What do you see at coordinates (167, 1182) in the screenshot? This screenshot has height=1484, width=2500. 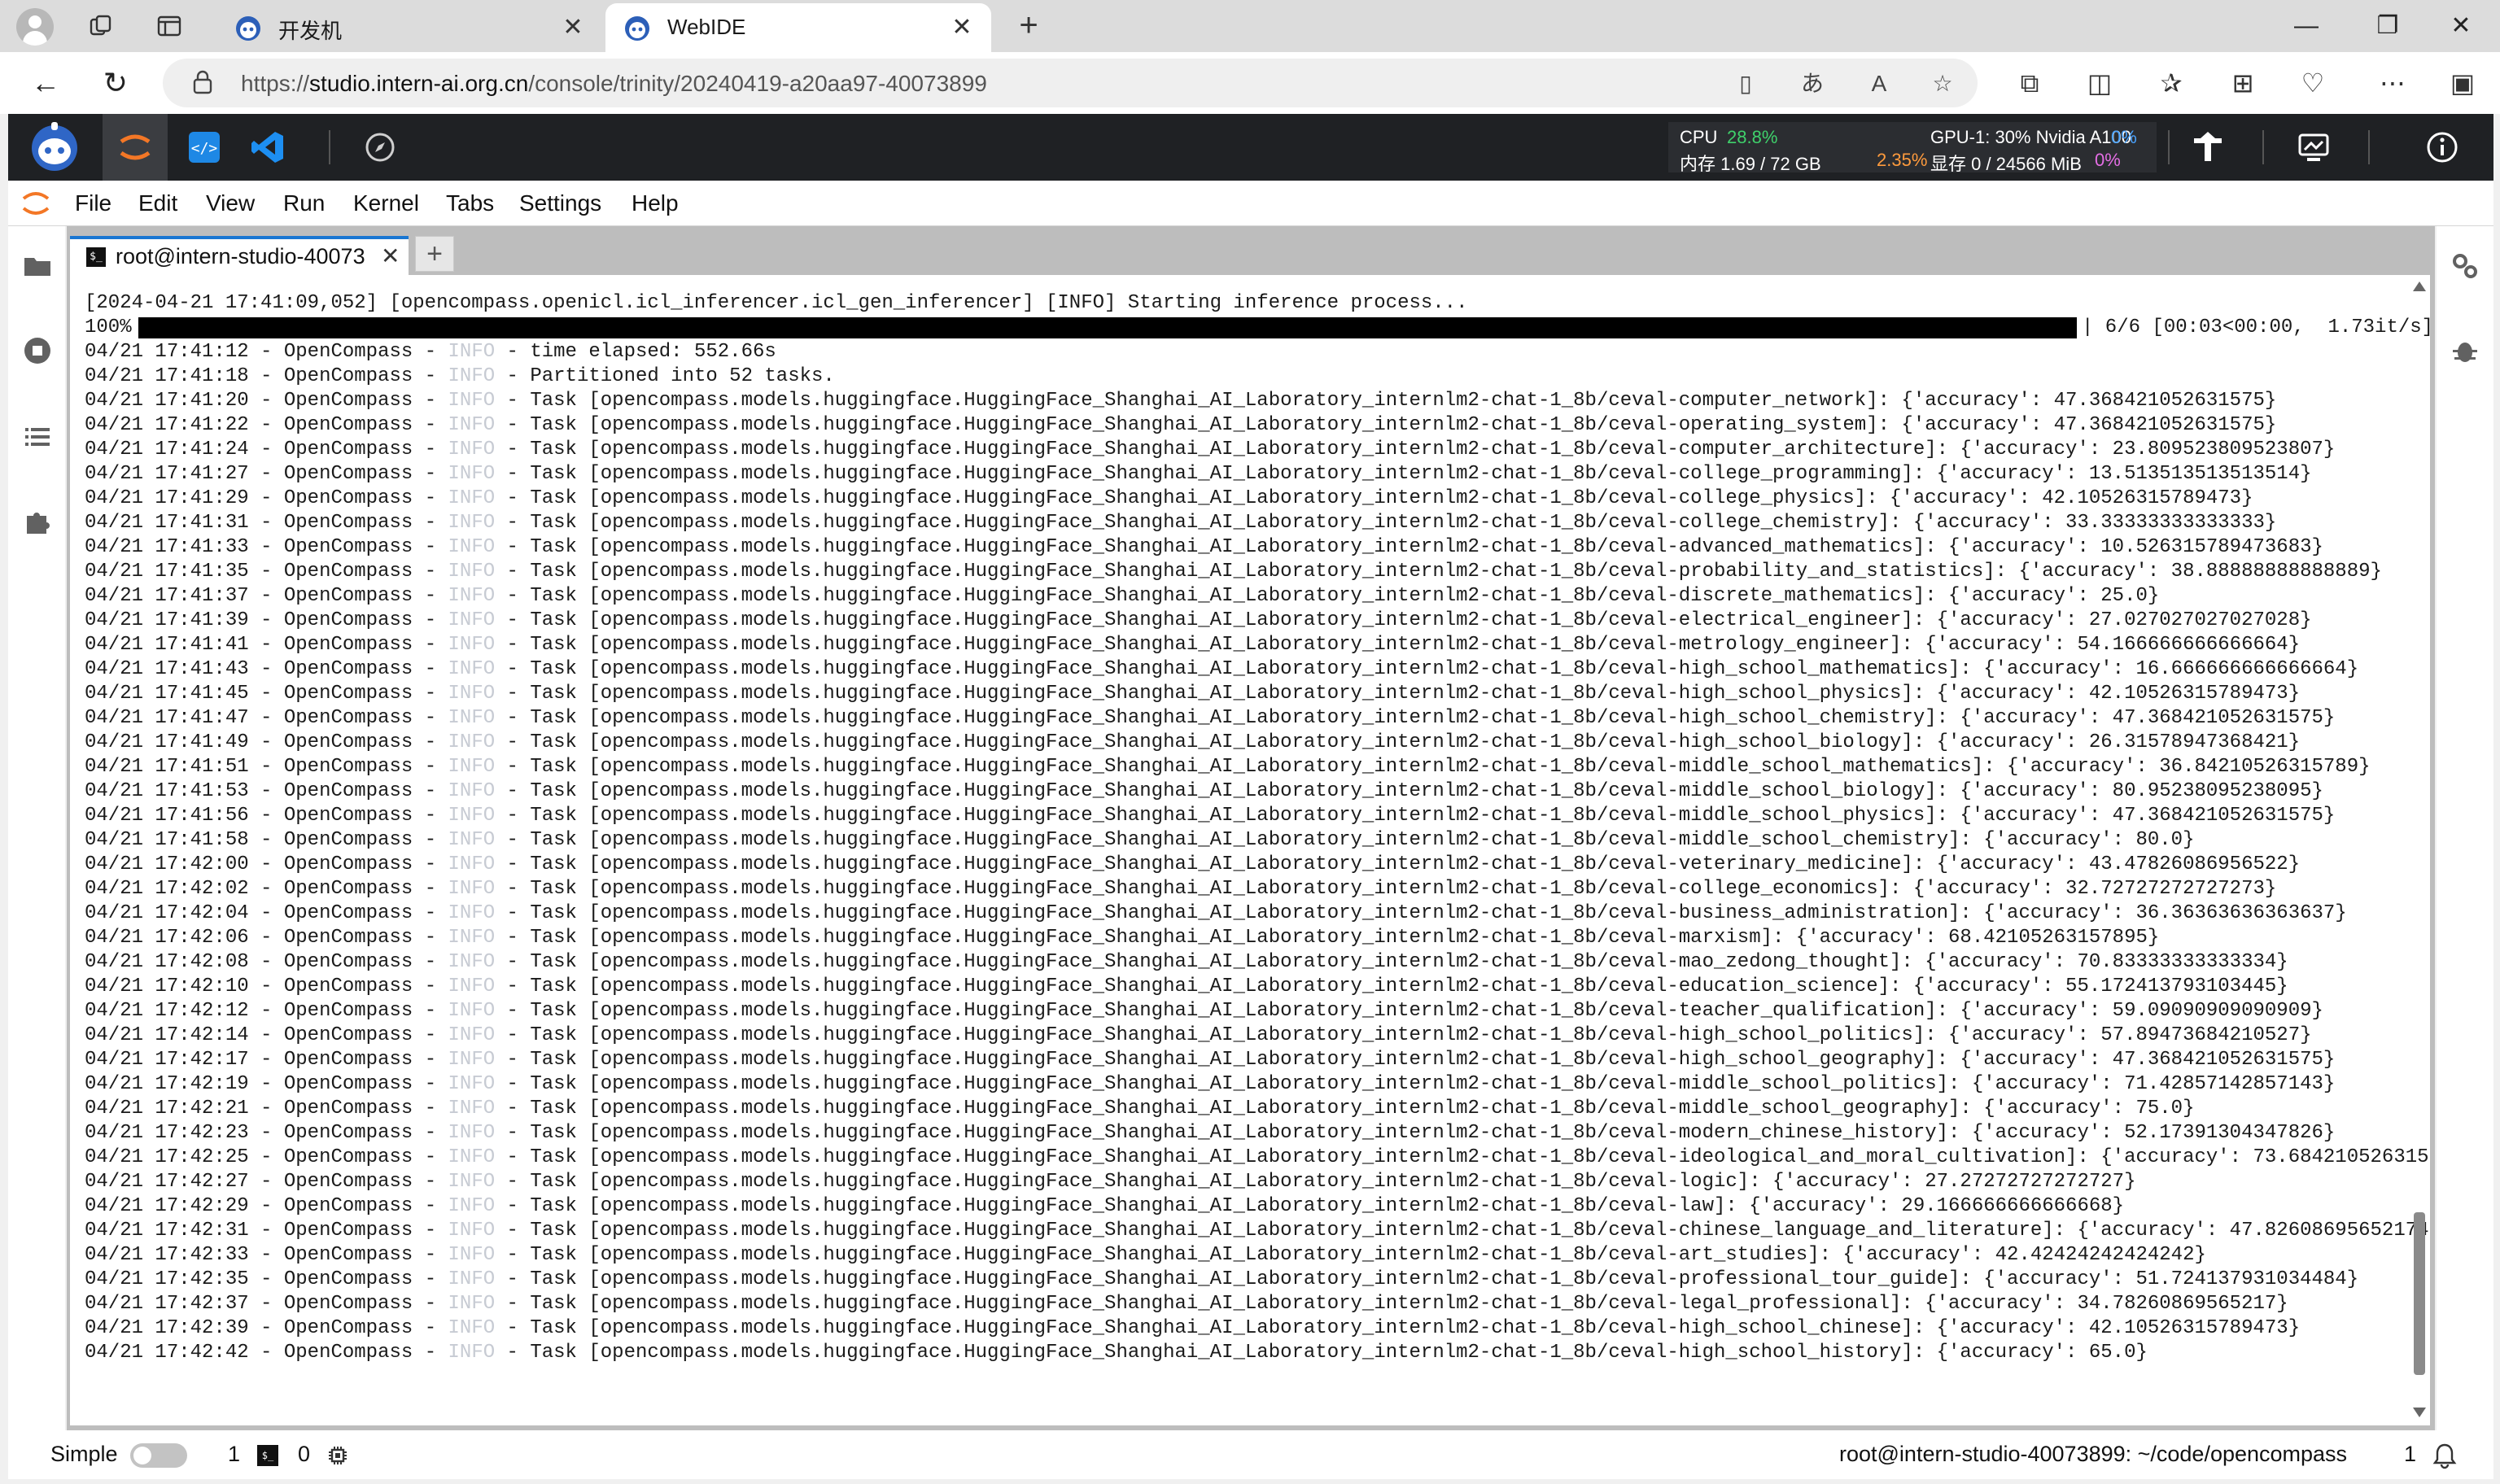 I see `log-timestamp: 04/21 17:42:27` at bounding box center [167, 1182].